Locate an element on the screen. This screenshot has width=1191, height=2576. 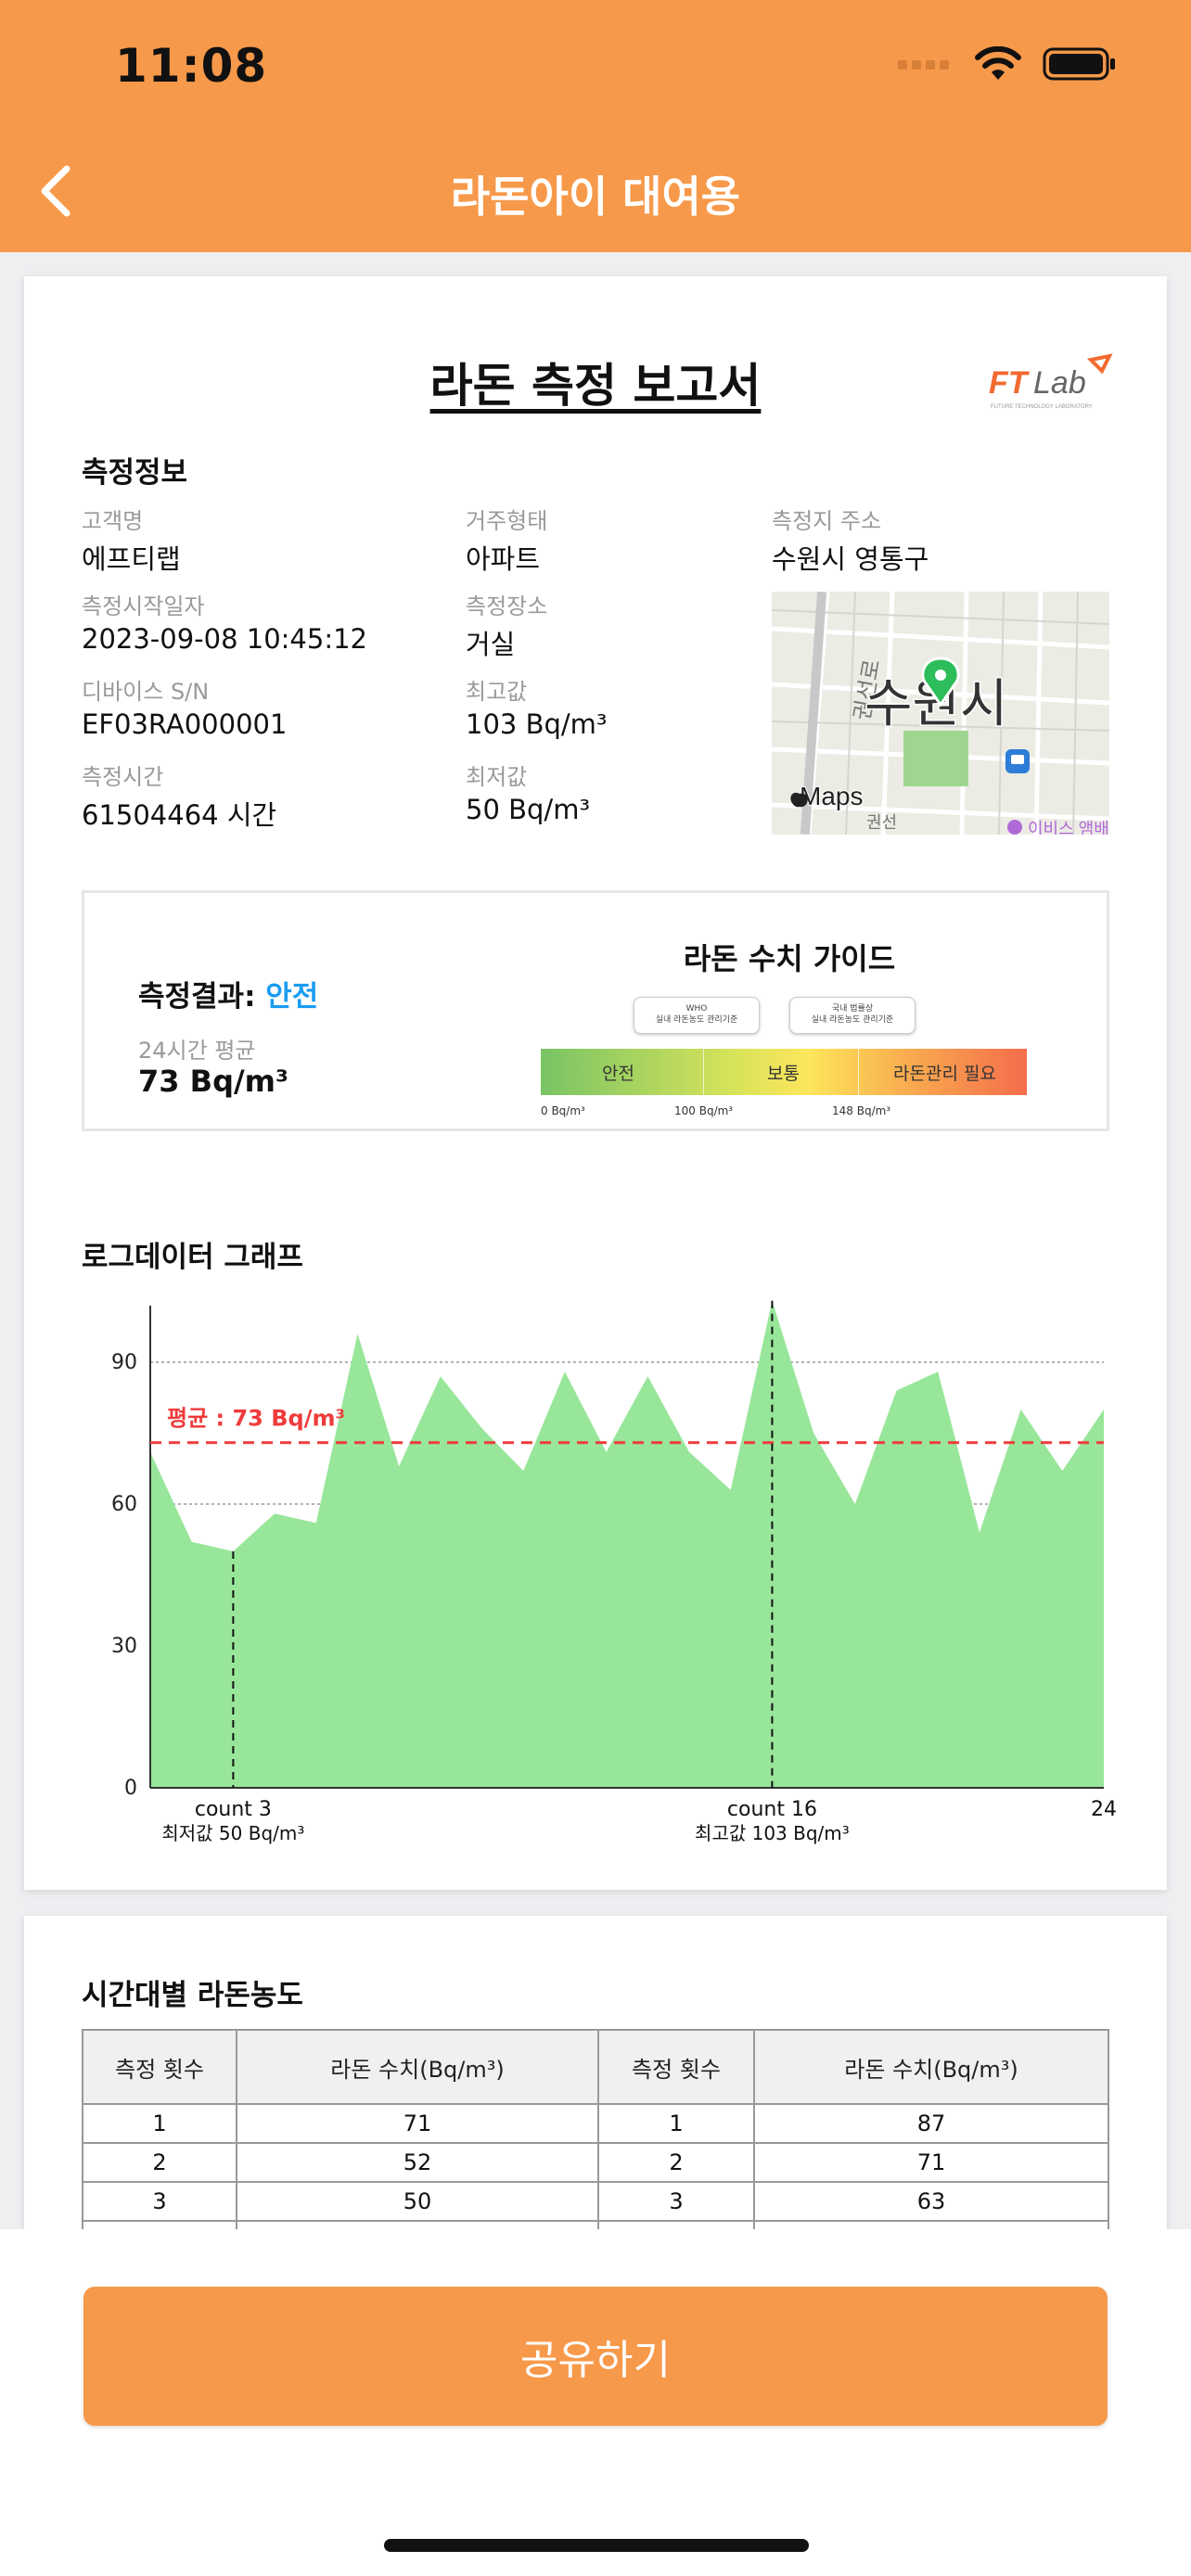
max-label: 최고값 is located at coordinates (497, 692).